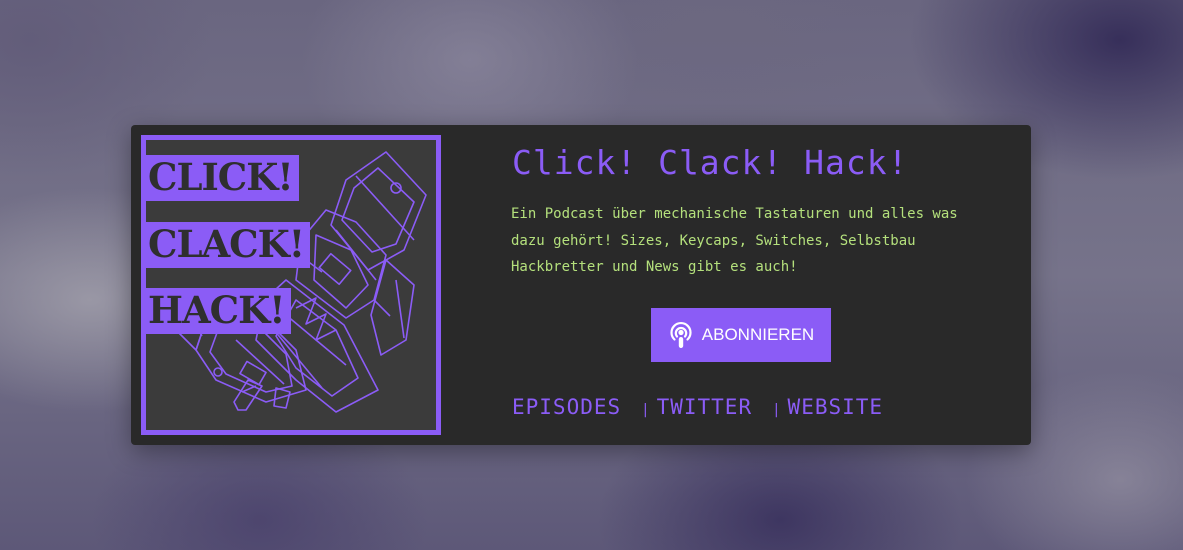 Image resolution: width=1183 pixels, height=550 pixels. Describe the element at coordinates (291, 285) in the screenshot. I see `podcast-cover-art: CLICK! CLACK! HACK!` at that location.